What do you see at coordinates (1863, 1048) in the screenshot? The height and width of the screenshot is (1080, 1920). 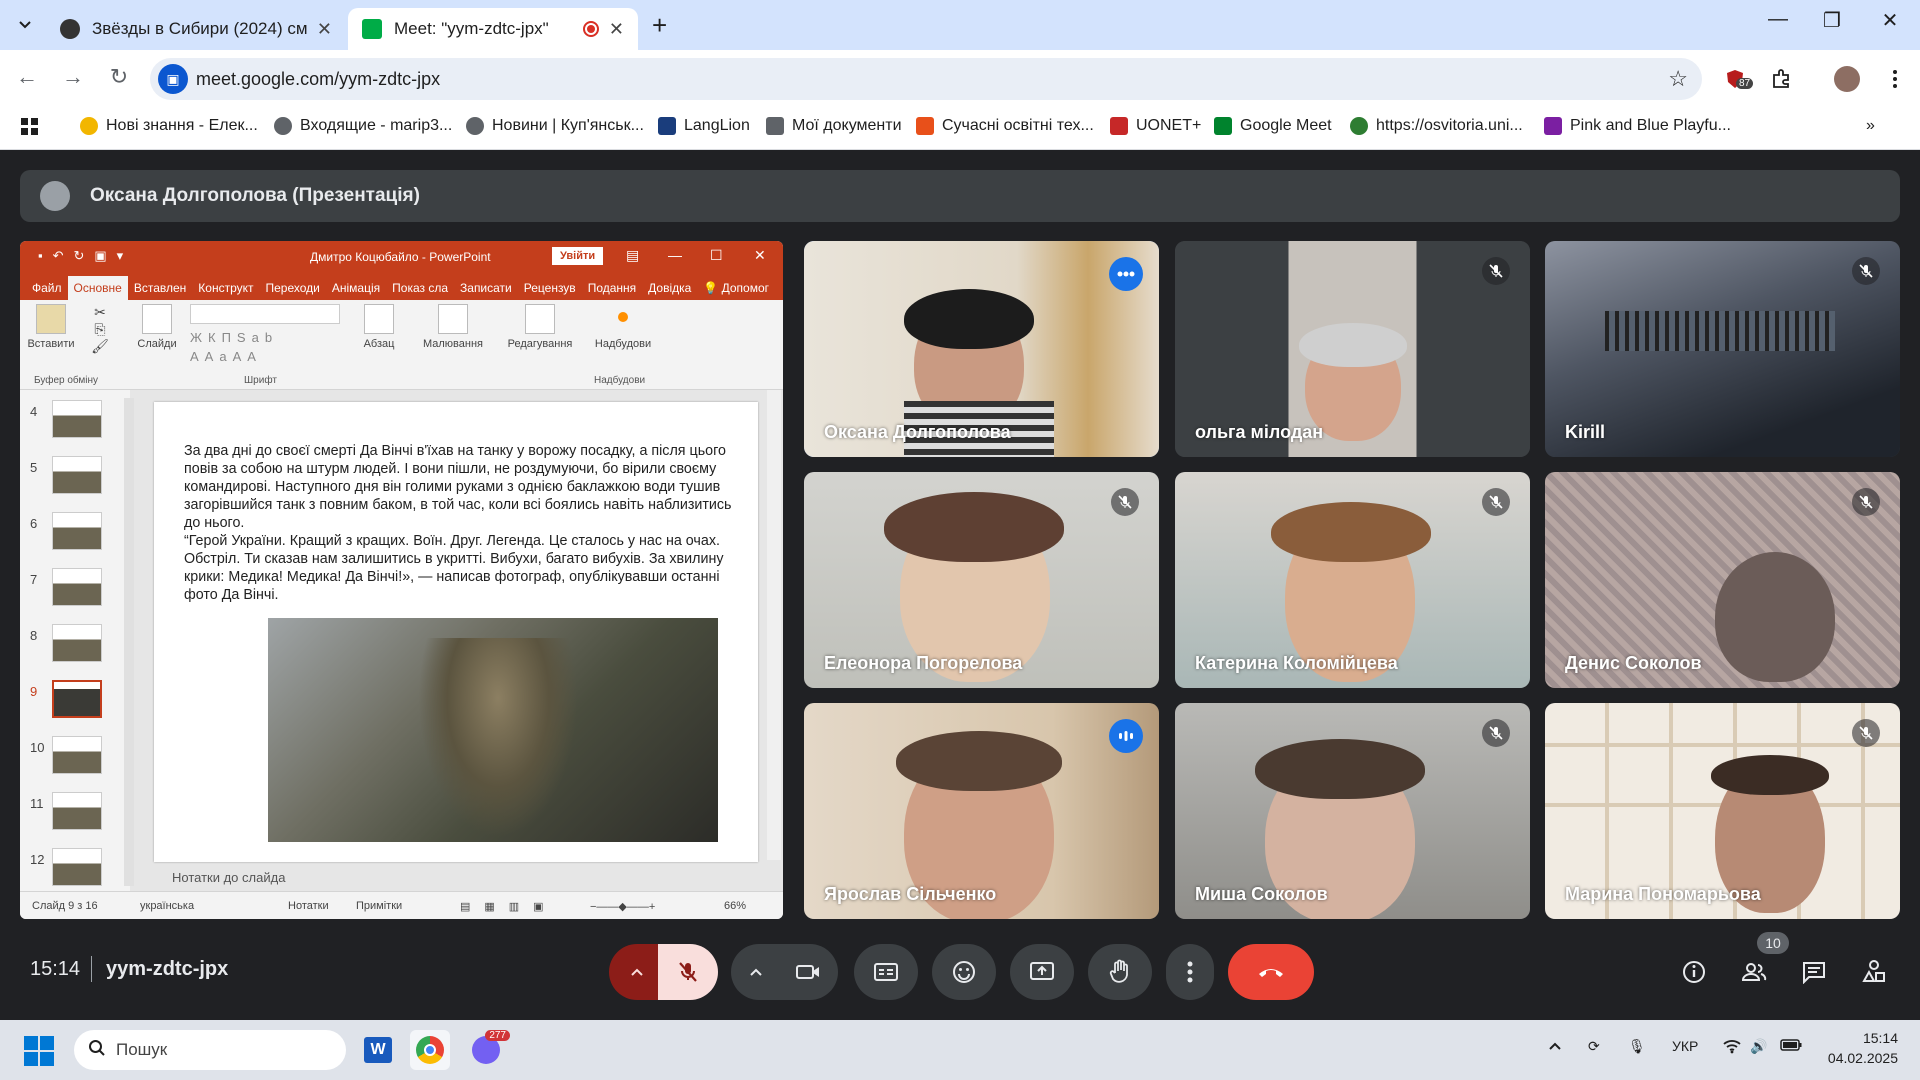 I see `system-clock: 15:14 04.02.2025` at bounding box center [1863, 1048].